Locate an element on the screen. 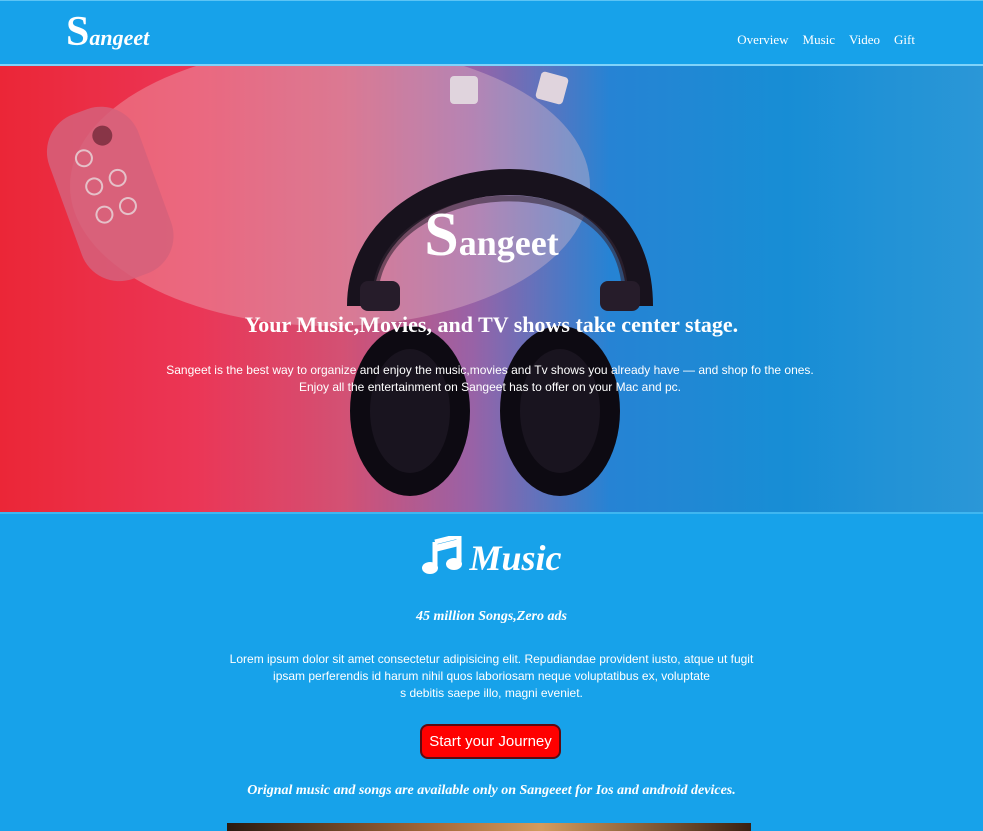 The image size is (983, 831). nav-link-overview: Overview is located at coordinates (762, 40).